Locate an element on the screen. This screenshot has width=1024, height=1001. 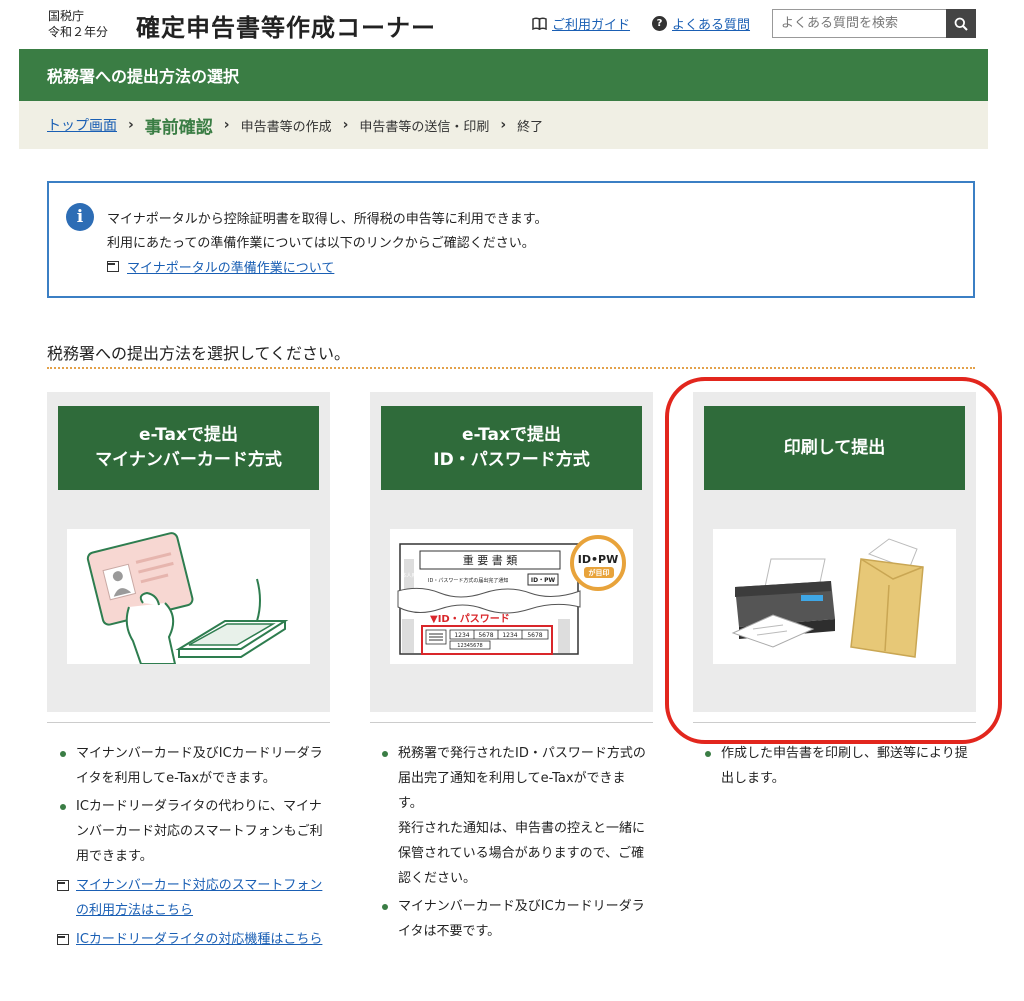
search-button is located at coordinates (961, 23).